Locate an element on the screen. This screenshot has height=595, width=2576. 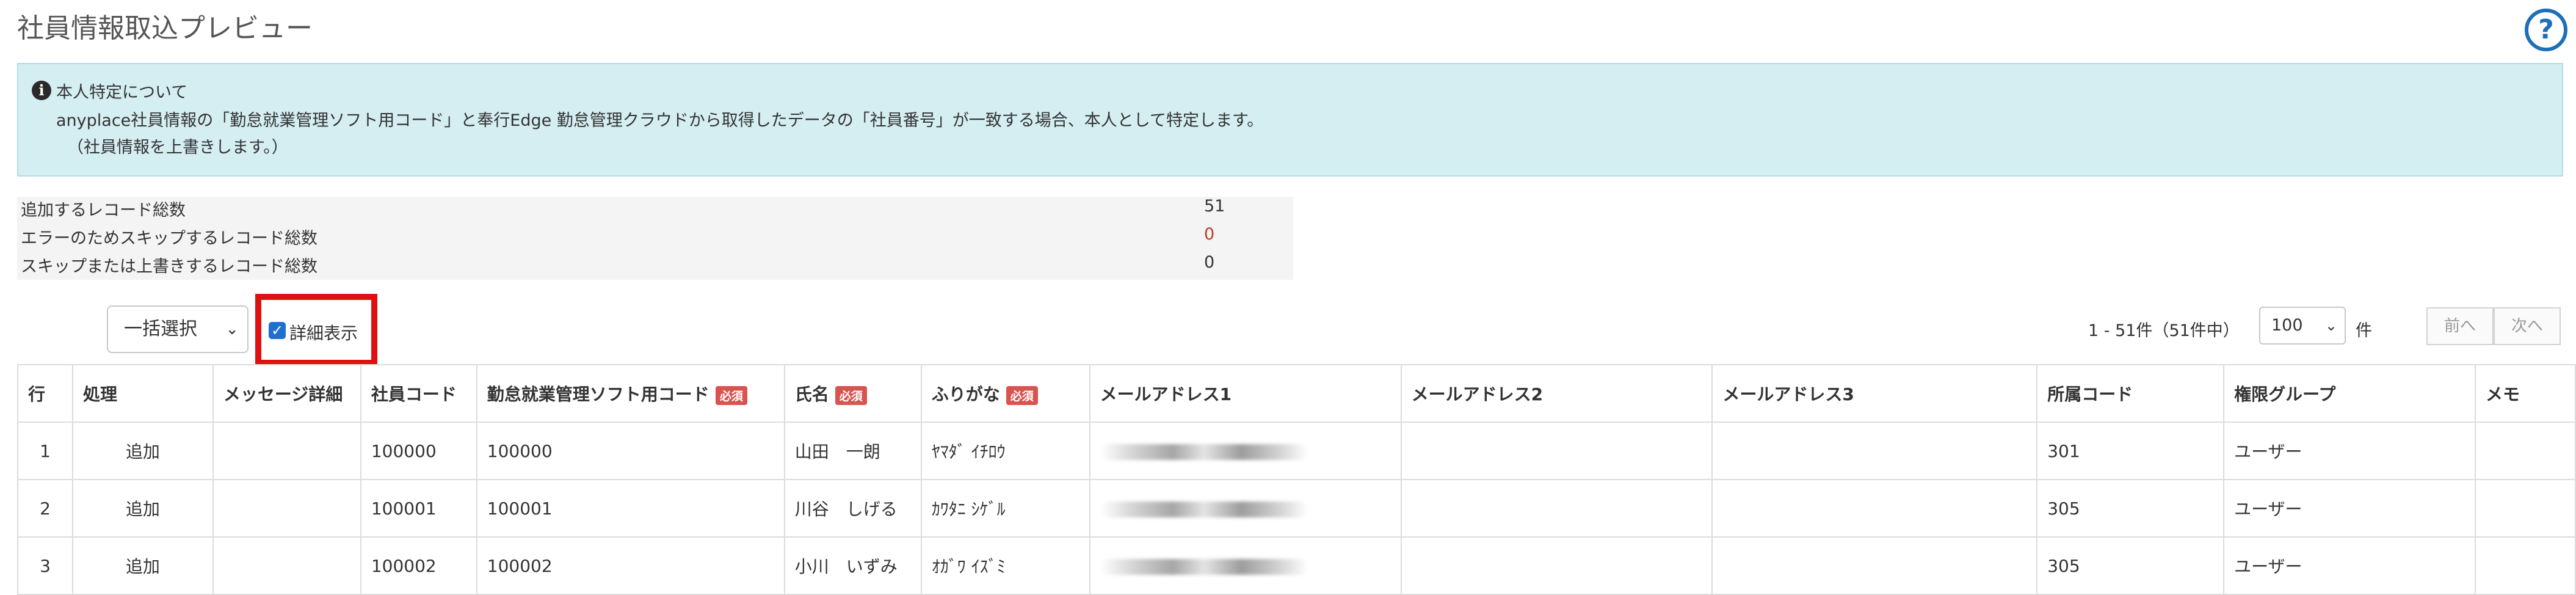
info-title: 本人特定について is located at coordinates (122, 92).